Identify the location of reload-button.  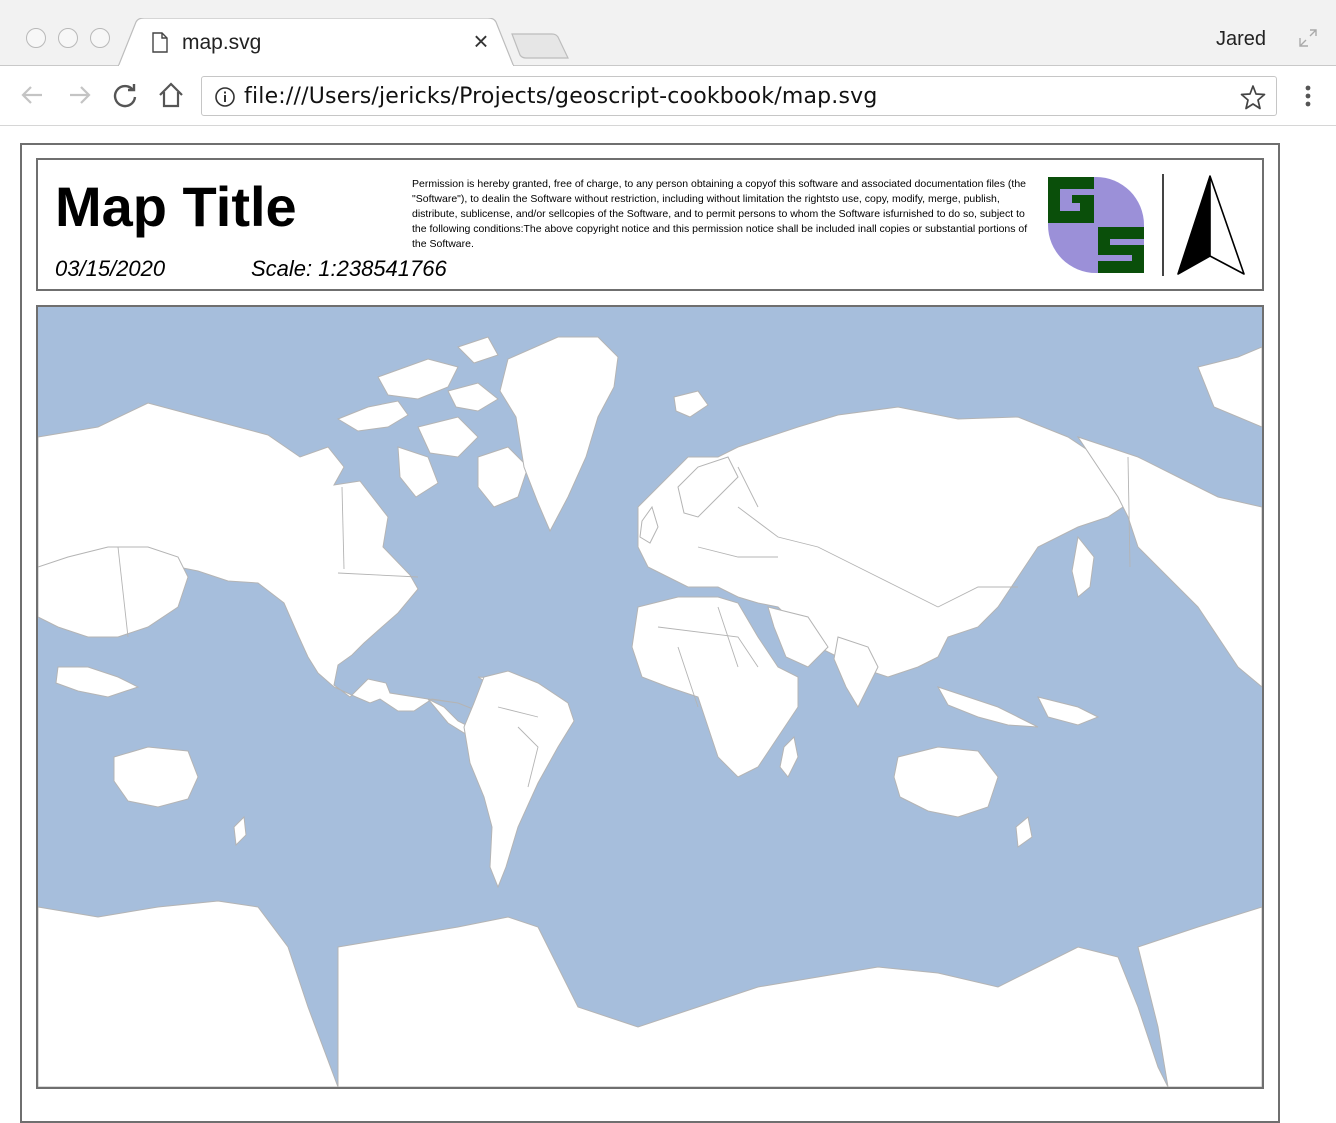
(125, 95).